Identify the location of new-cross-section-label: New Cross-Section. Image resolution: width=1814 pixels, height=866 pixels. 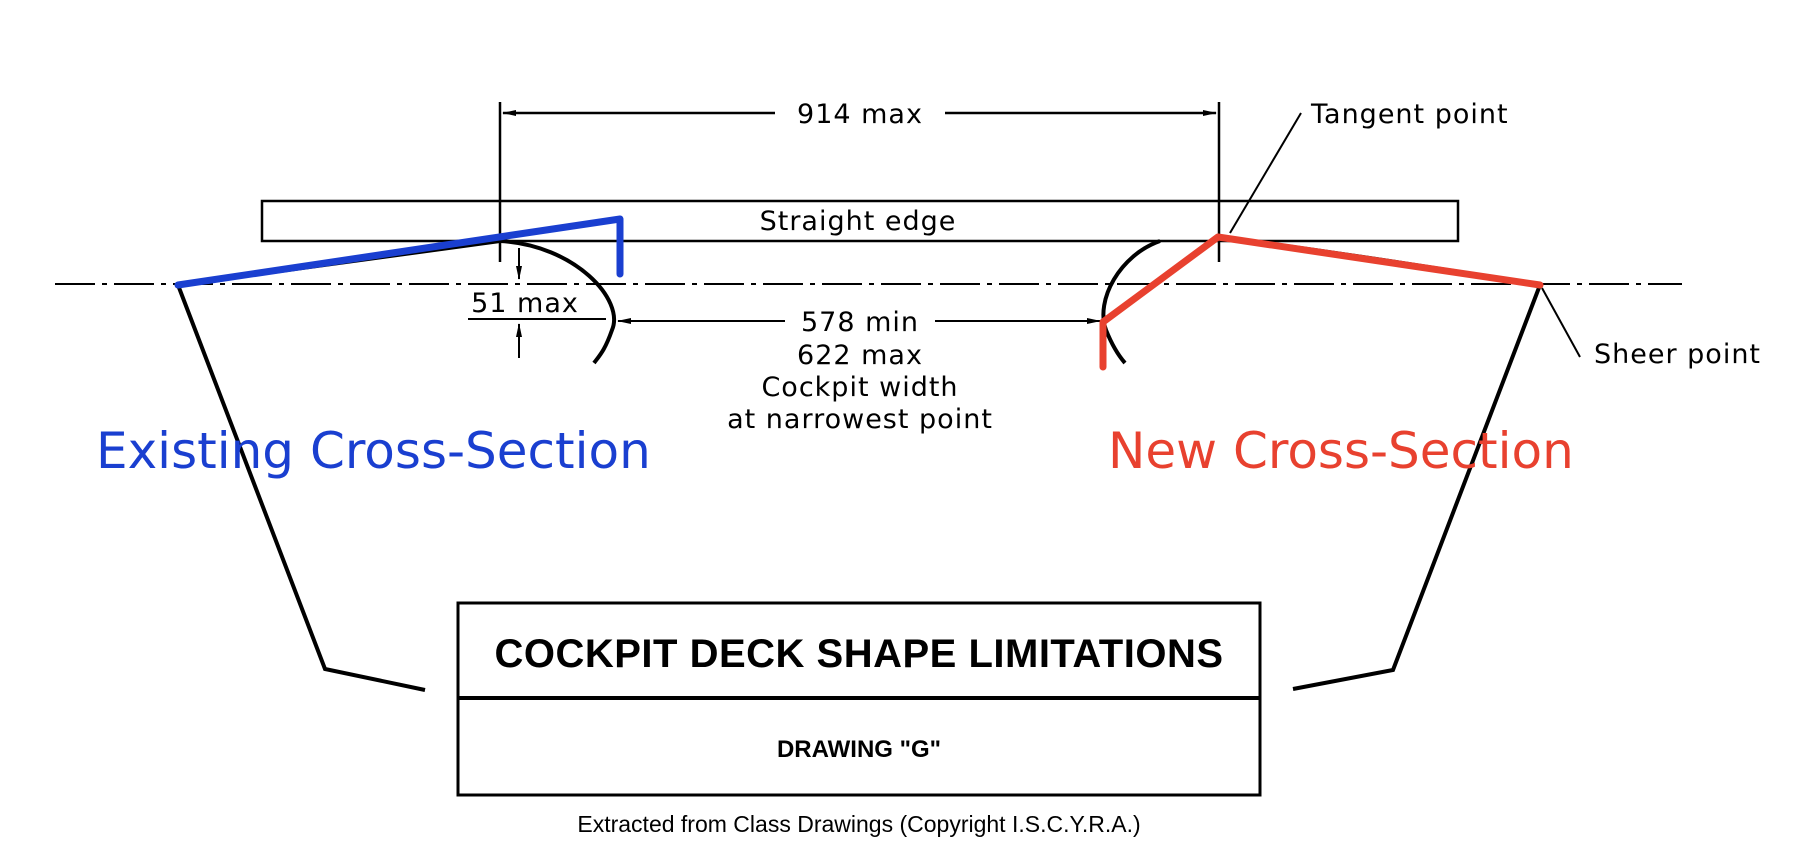
(1341, 451).